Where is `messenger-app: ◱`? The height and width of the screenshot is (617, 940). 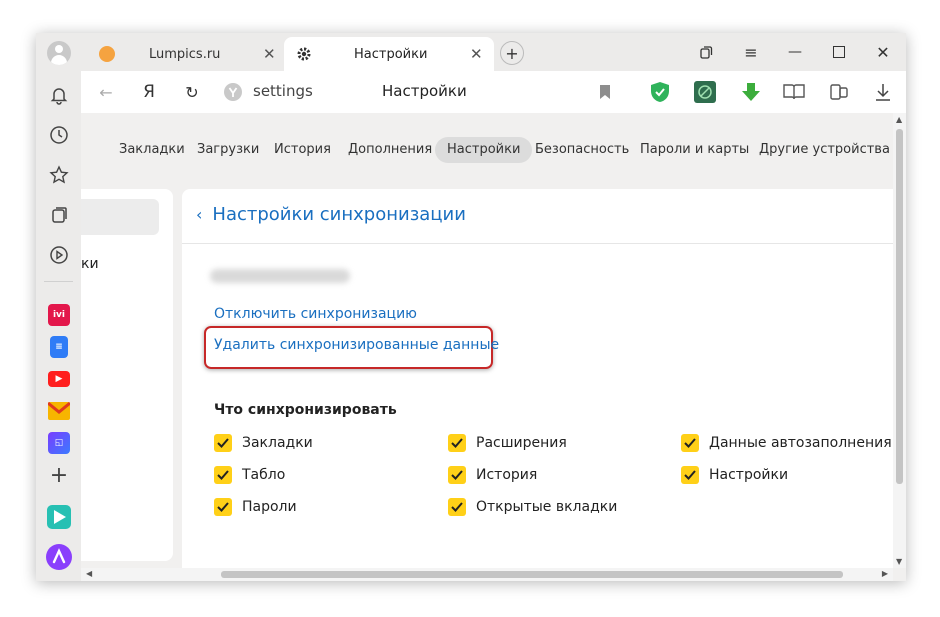 messenger-app: ◱ is located at coordinates (59, 443).